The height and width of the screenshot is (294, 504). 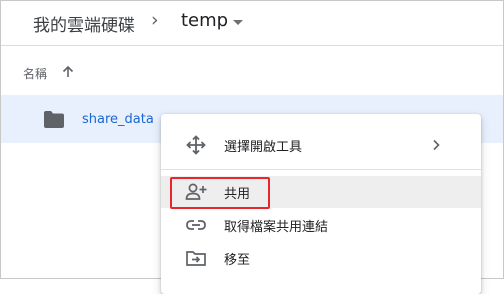 What do you see at coordinates (321, 169) in the screenshot?
I see `menu-divider` at bounding box center [321, 169].